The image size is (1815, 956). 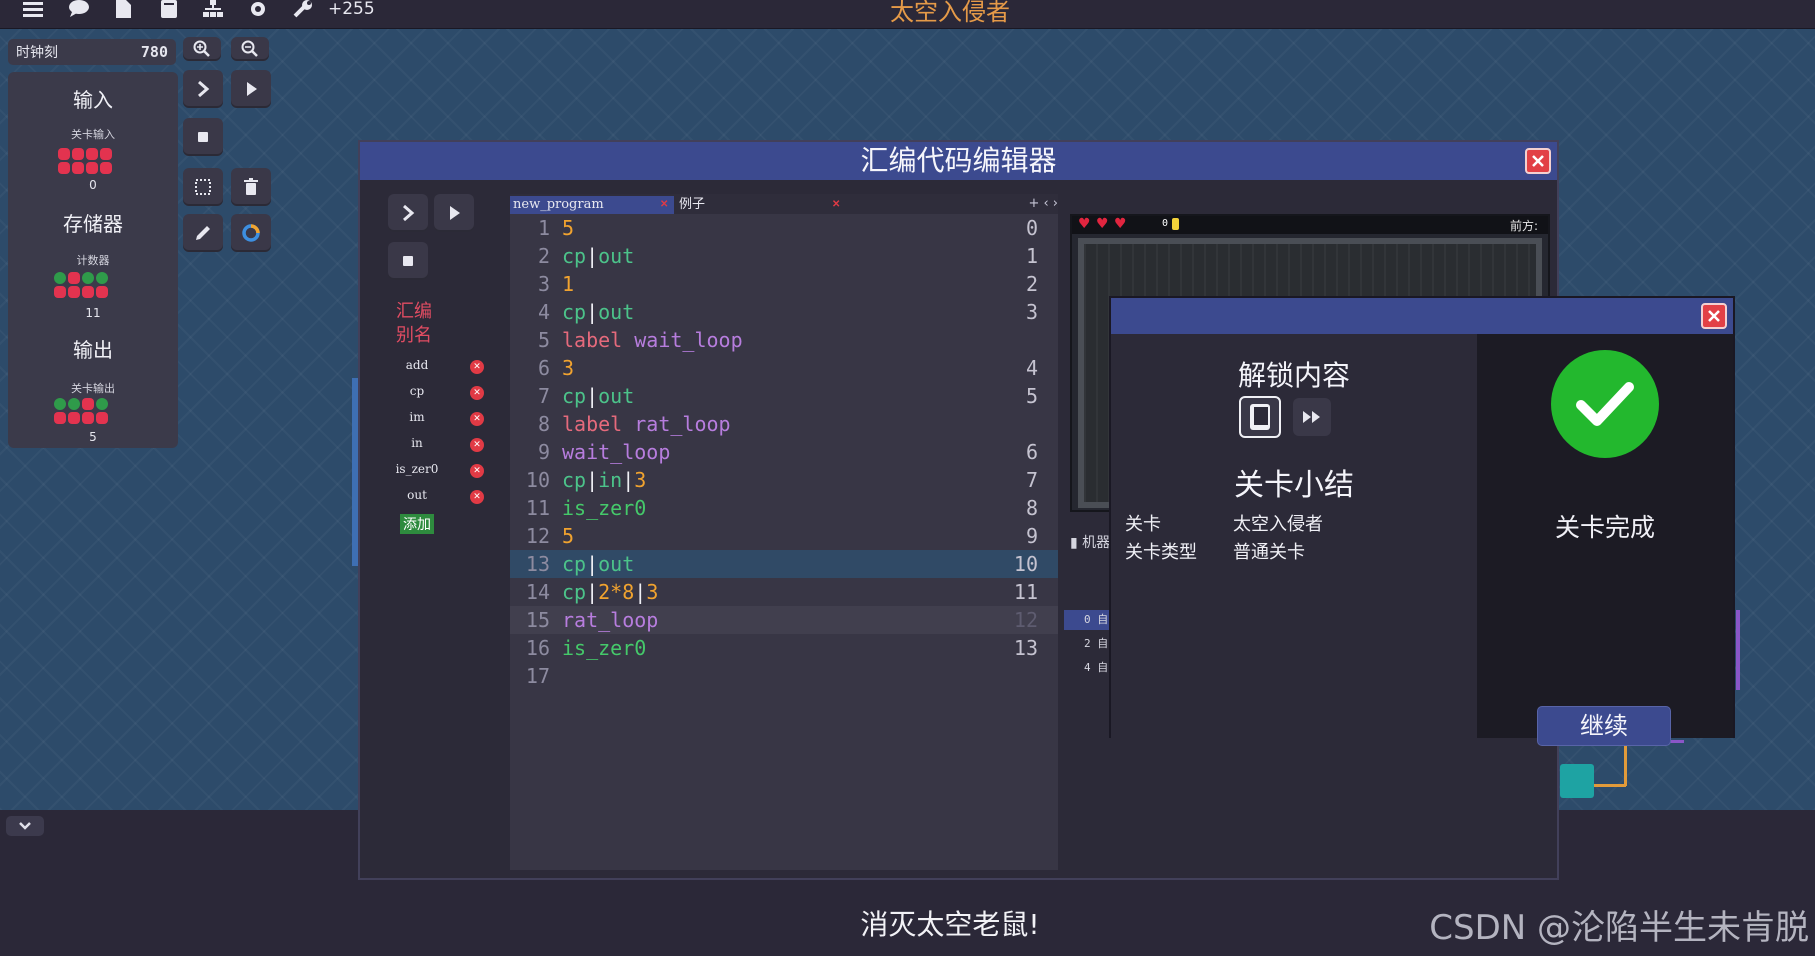 What do you see at coordinates (434, 394) in the screenshot?
I see `alias-item: cp ✕` at bounding box center [434, 394].